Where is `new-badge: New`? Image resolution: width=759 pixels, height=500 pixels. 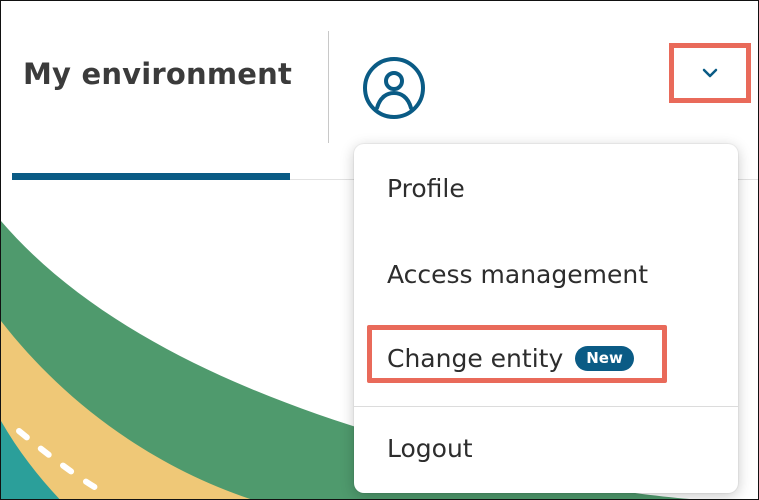 new-badge: New is located at coordinates (604, 358).